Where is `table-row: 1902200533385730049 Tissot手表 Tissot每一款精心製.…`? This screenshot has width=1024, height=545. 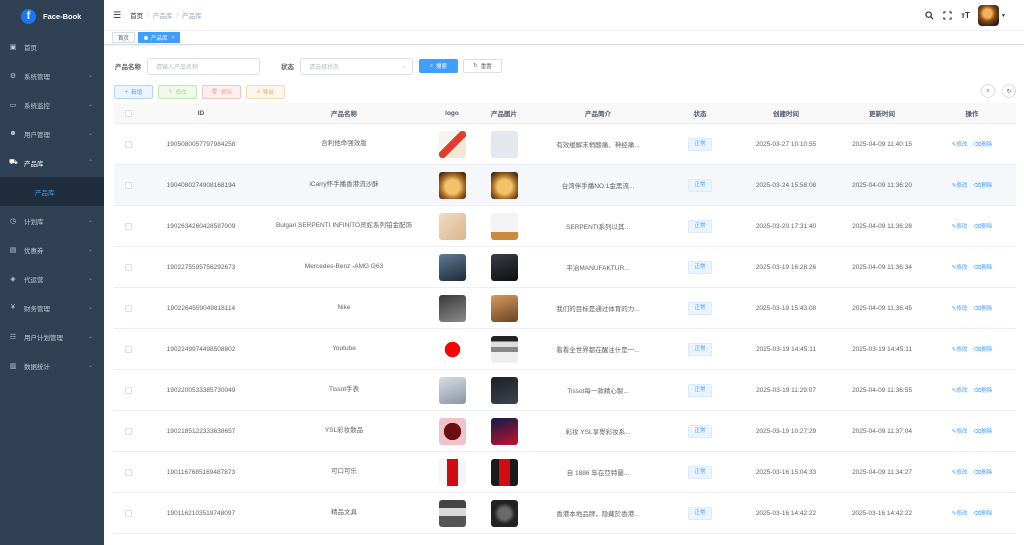 table-row: 1902200533385730049 Tissot手表 Tissot每一款精心製.… is located at coordinates (565, 390).